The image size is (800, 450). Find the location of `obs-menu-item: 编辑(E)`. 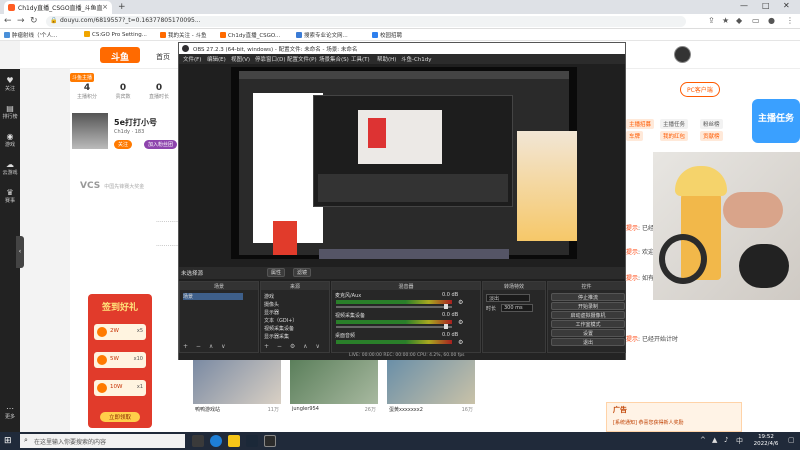

obs-menu-item: 编辑(E) is located at coordinates (216, 59).